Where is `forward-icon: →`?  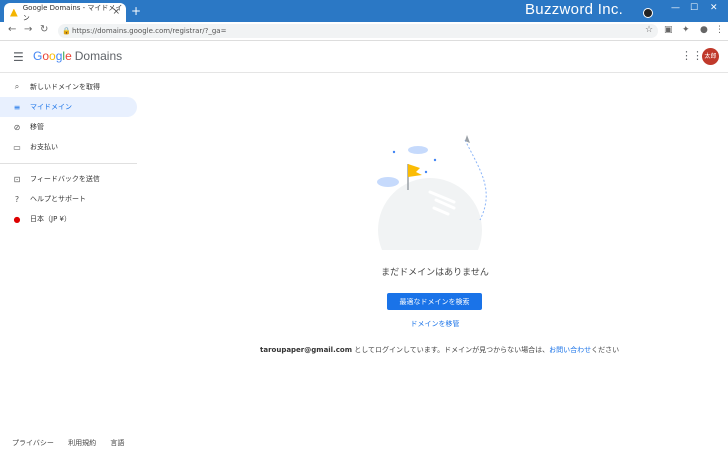 forward-icon: → is located at coordinates (28, 29).